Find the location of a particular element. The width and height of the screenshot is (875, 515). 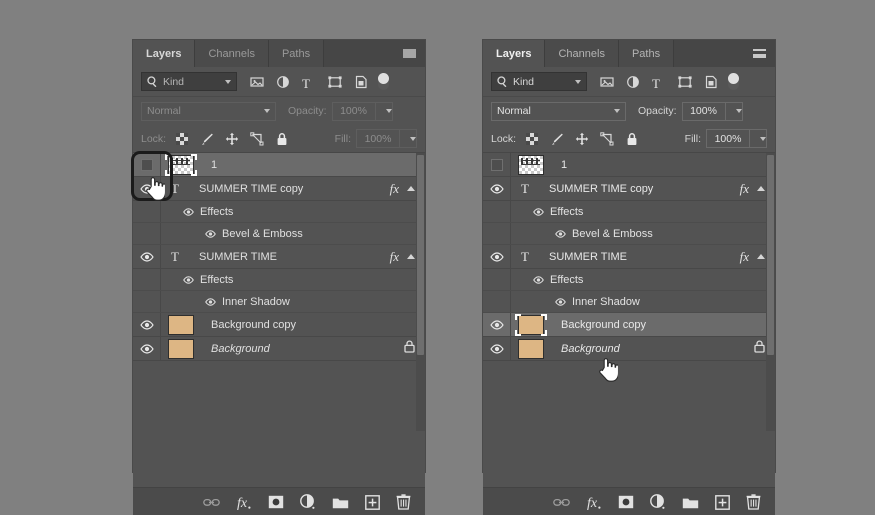

tab-layers: Layers is located at coordinates (514, 53).